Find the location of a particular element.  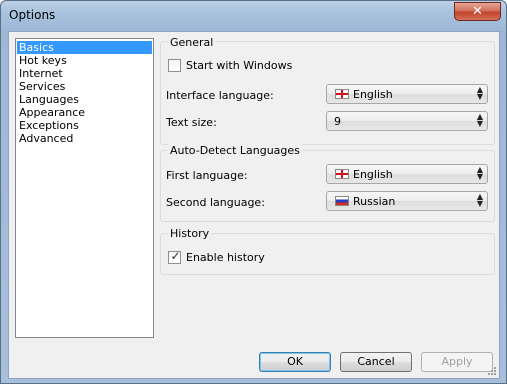

interface-language-label: Interface language: is located at coordinates (220, 95).